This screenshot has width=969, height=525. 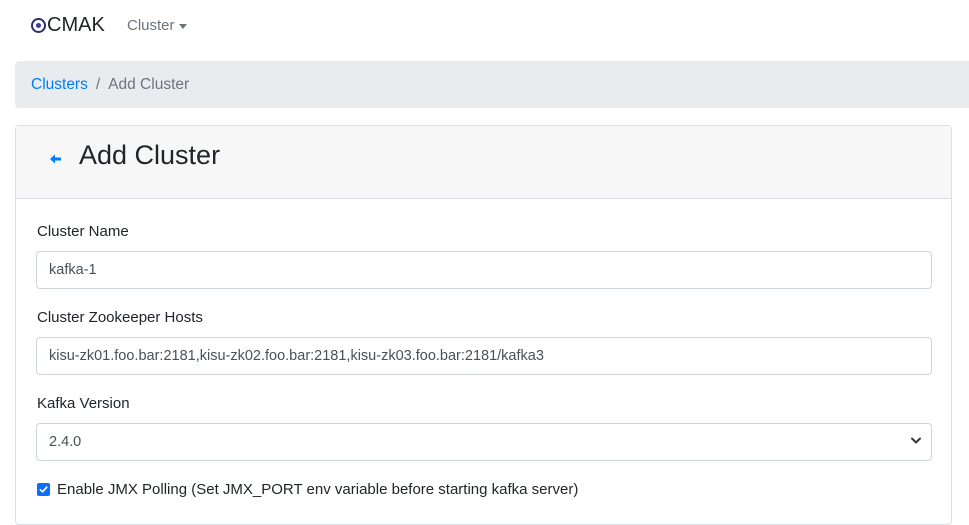 What do you see at coordinates (76, 25) in the screenshot?
I see `brand-name: CMAK` at bounding box center [76, 25].